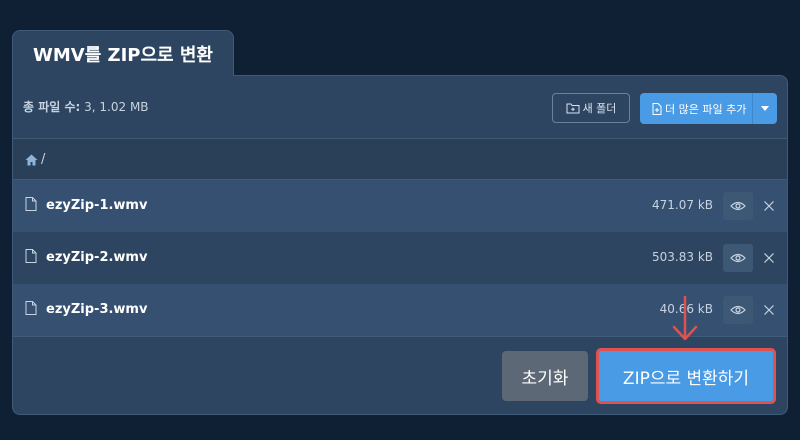 The height and width of the screenshot is (440, 800). What do you see at coordinates (97, 205) in the screenshot?
I see `file-name: ezyZip-1.wmv` at bounding box center [97, 205].